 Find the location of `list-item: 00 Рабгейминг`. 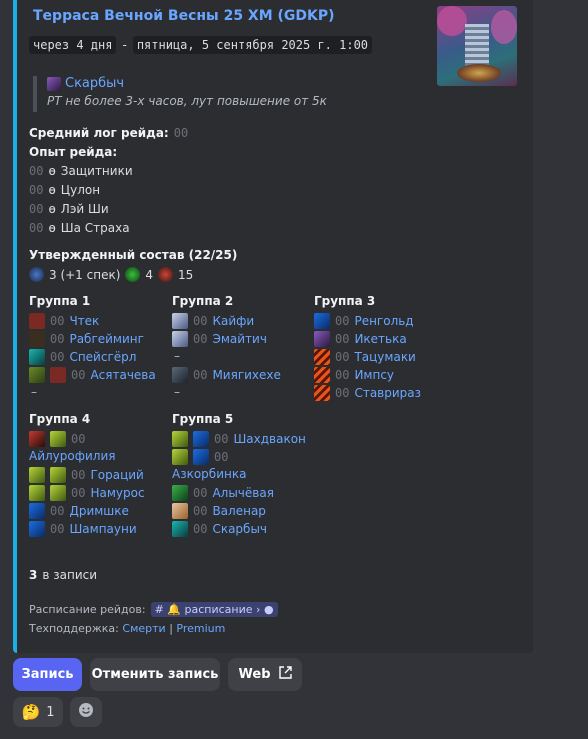

list-item: 00 Рабгейминг is located at coordinates (86, 339).